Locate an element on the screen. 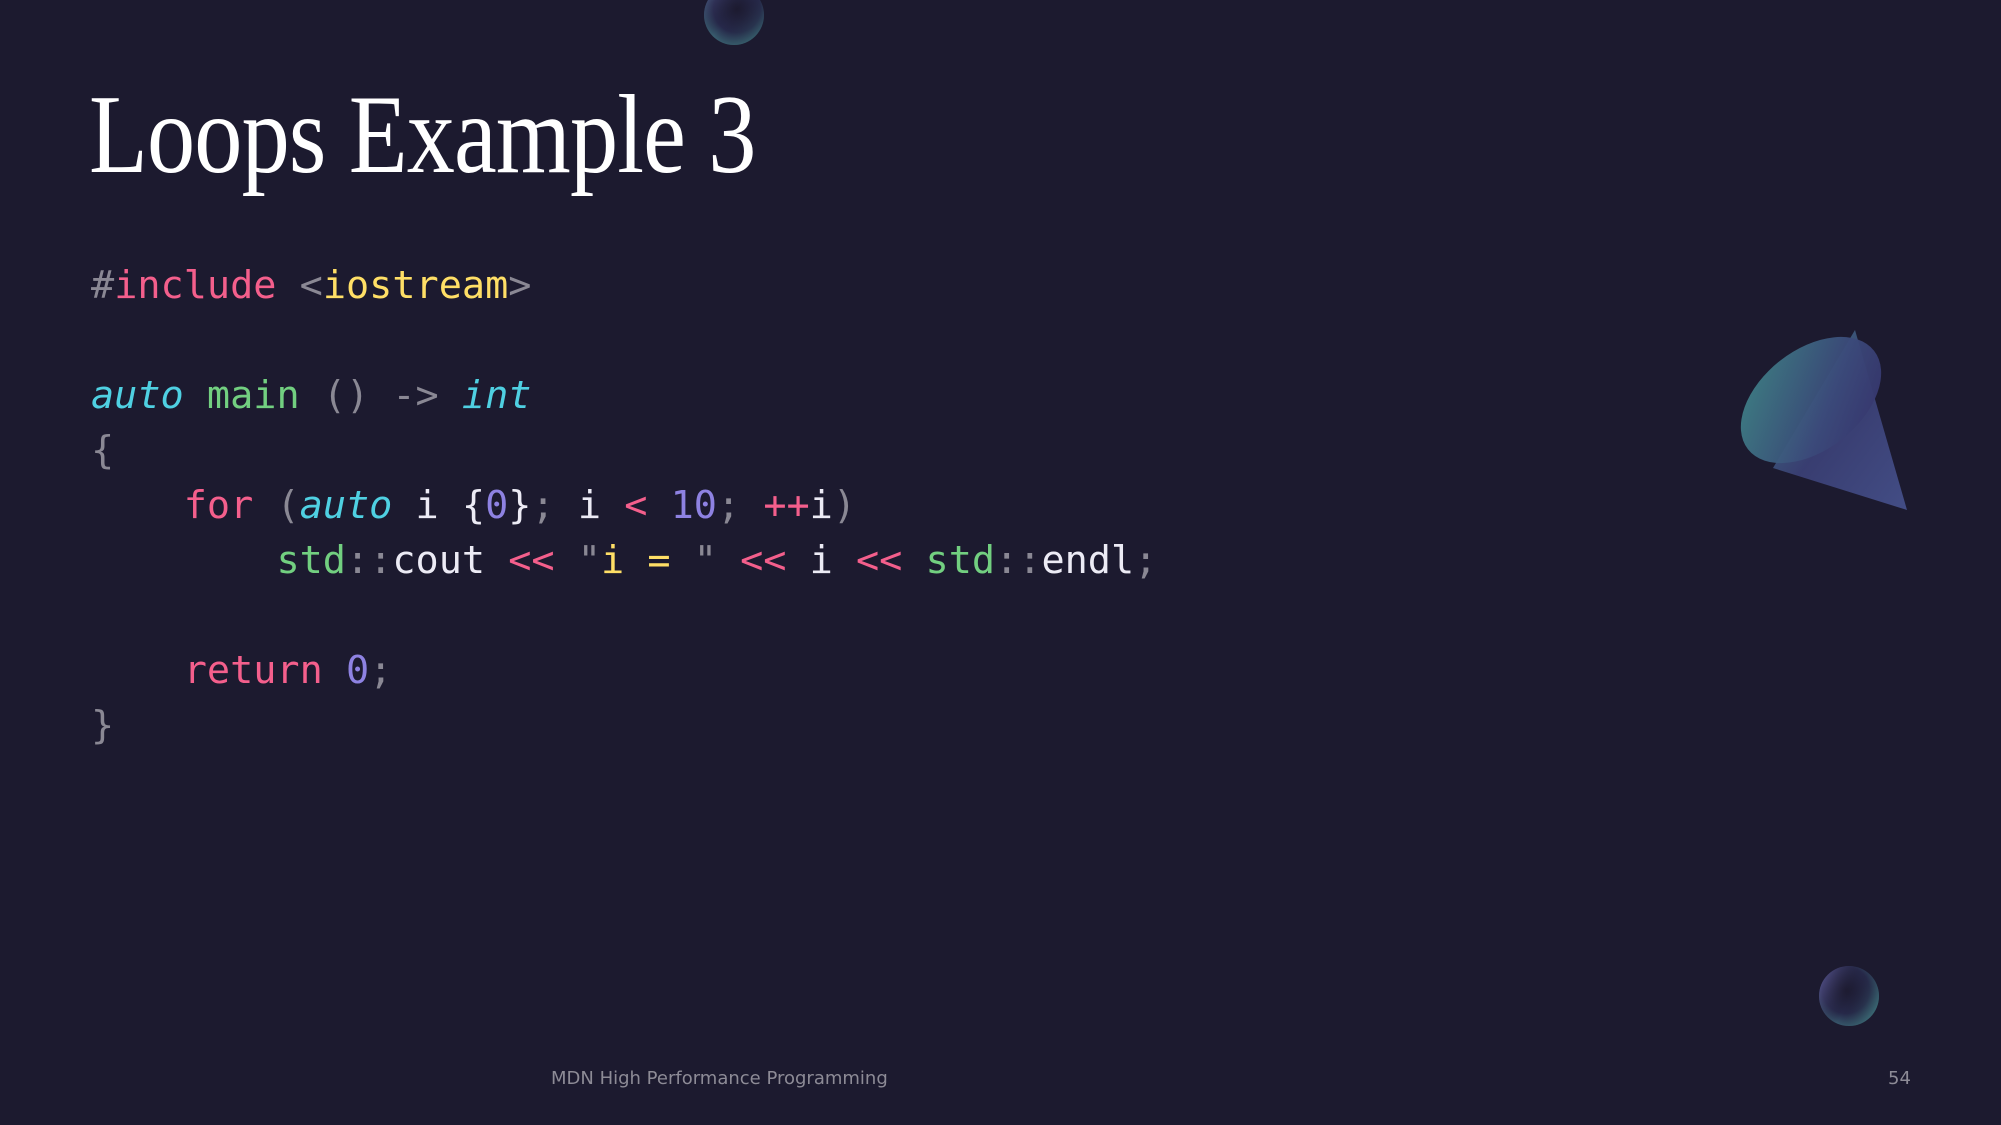 The height and width of the screenshot is (1125, 2001). code-line: std::cout << "i = " << i << std::endl; is located at coordinates (624, 560).